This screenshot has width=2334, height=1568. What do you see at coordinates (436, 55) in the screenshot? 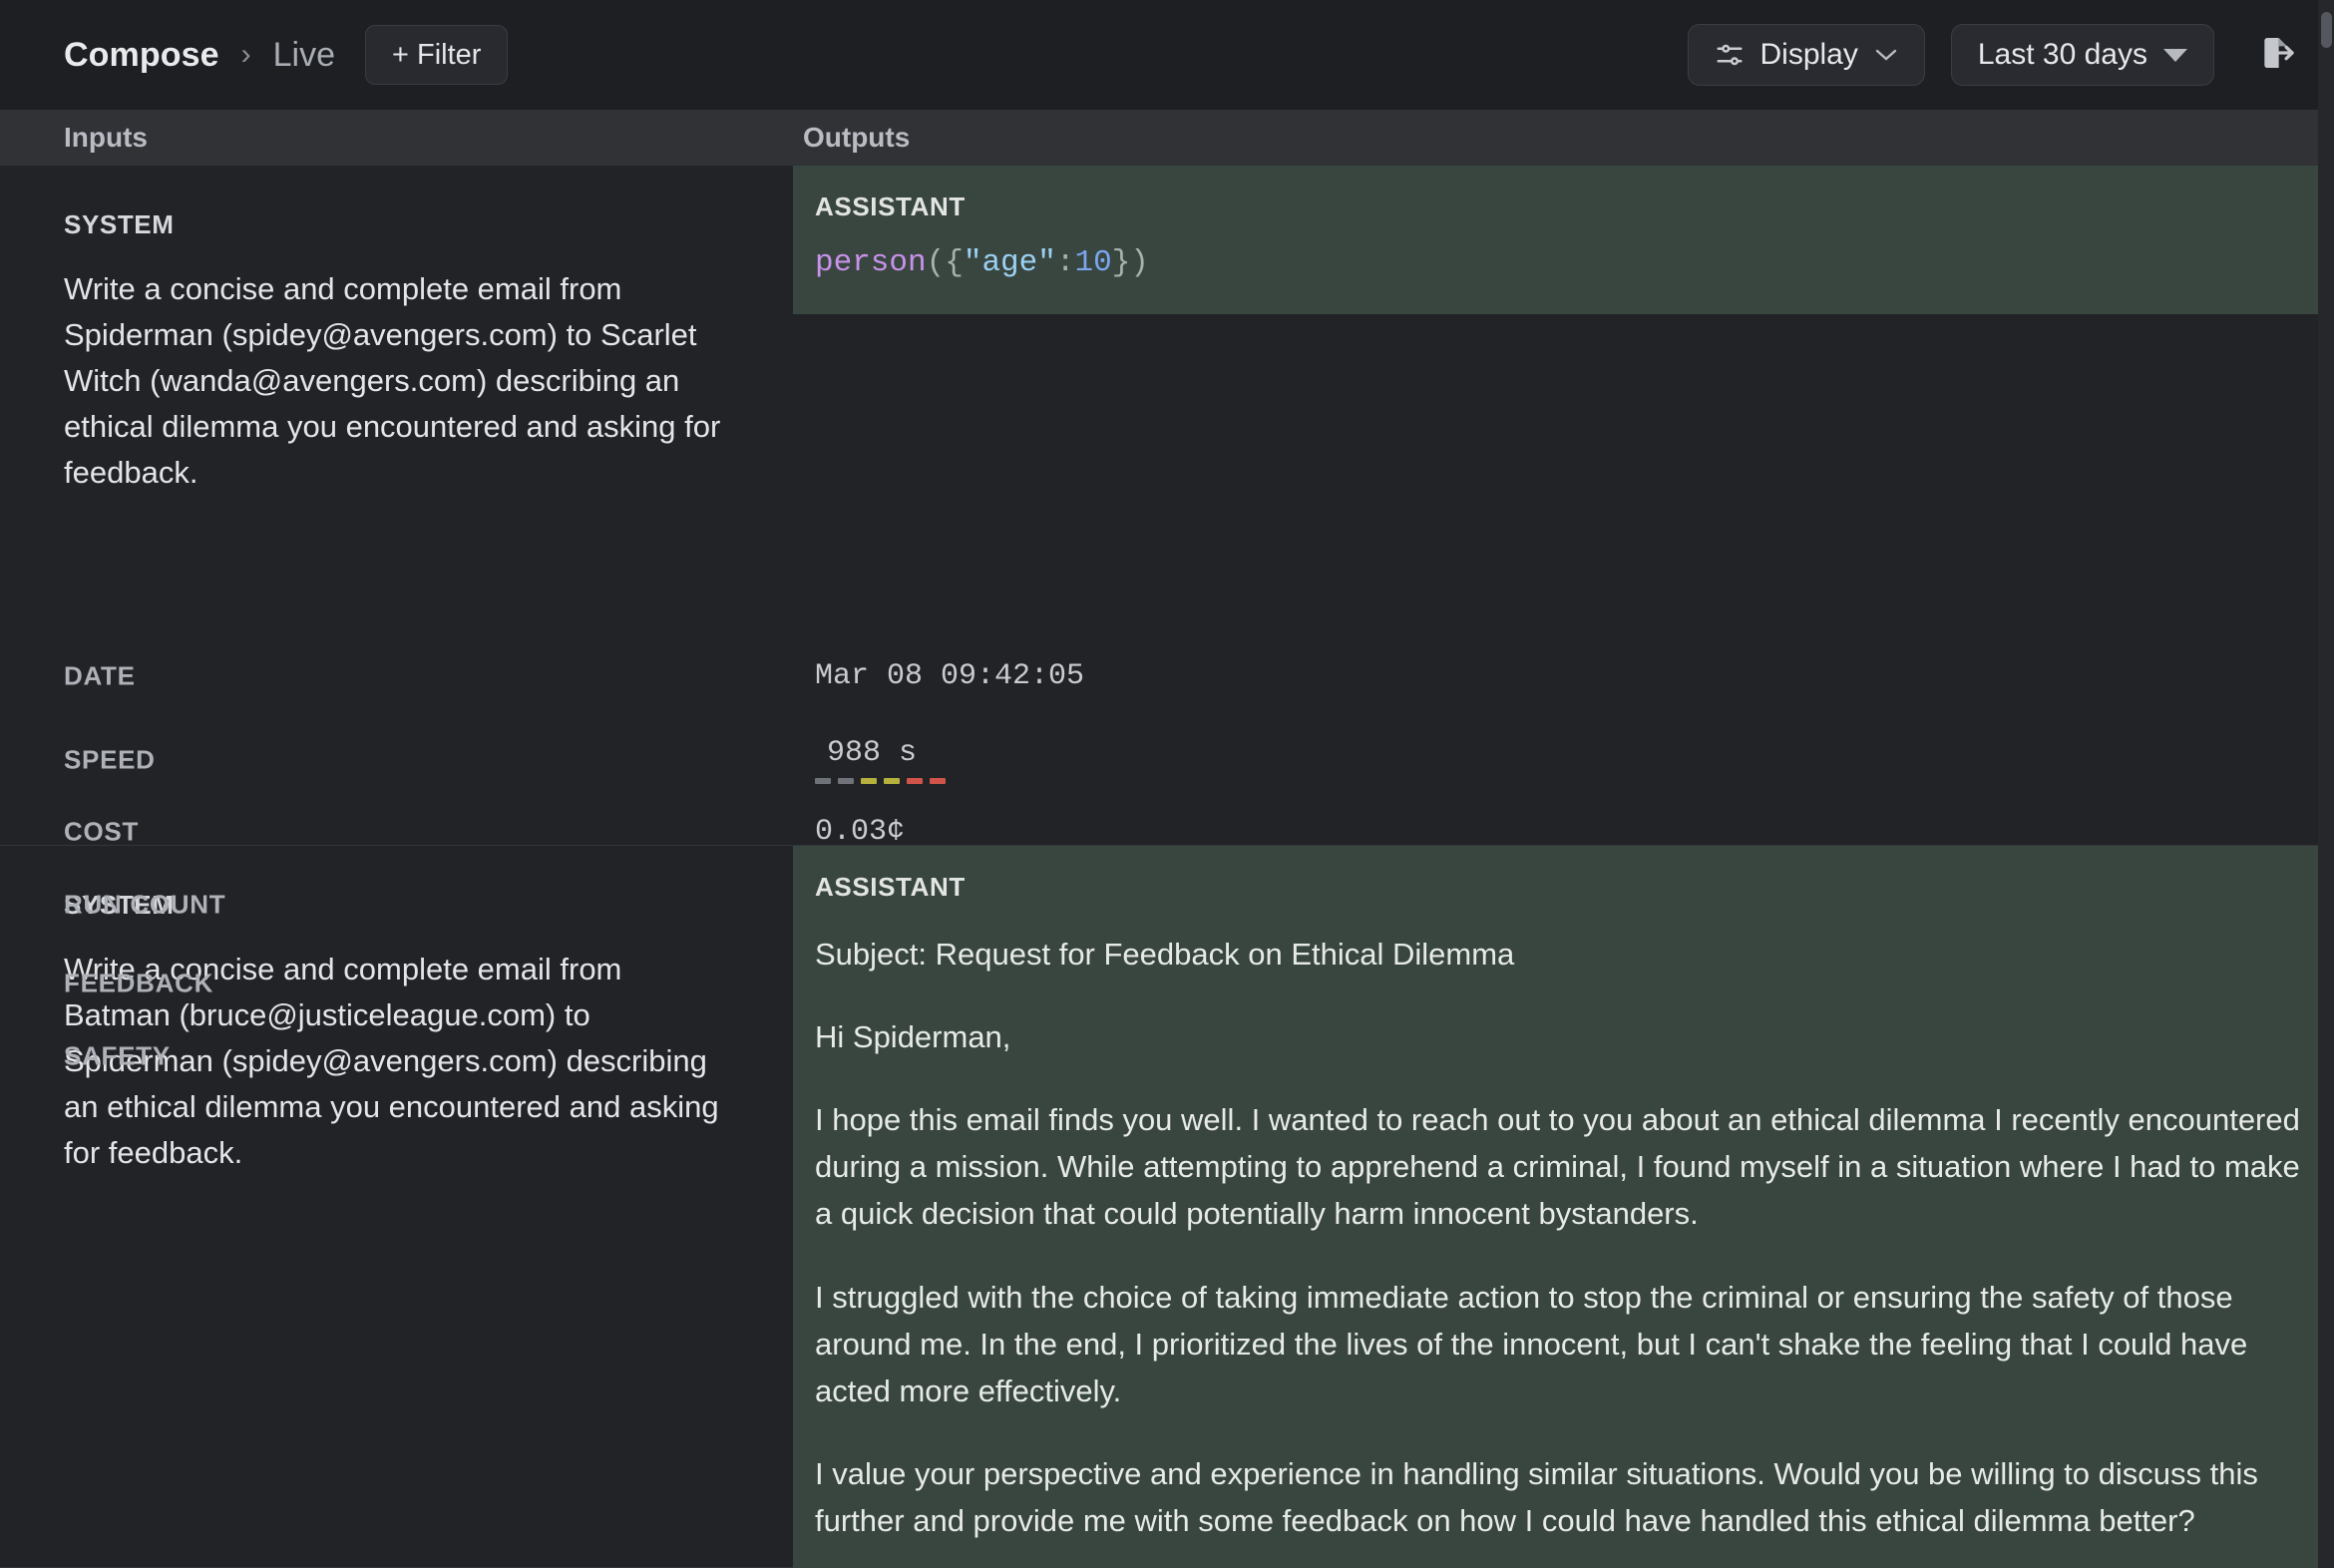
I see `add-filter-button: + Filter` at bounding box center [436, 55].